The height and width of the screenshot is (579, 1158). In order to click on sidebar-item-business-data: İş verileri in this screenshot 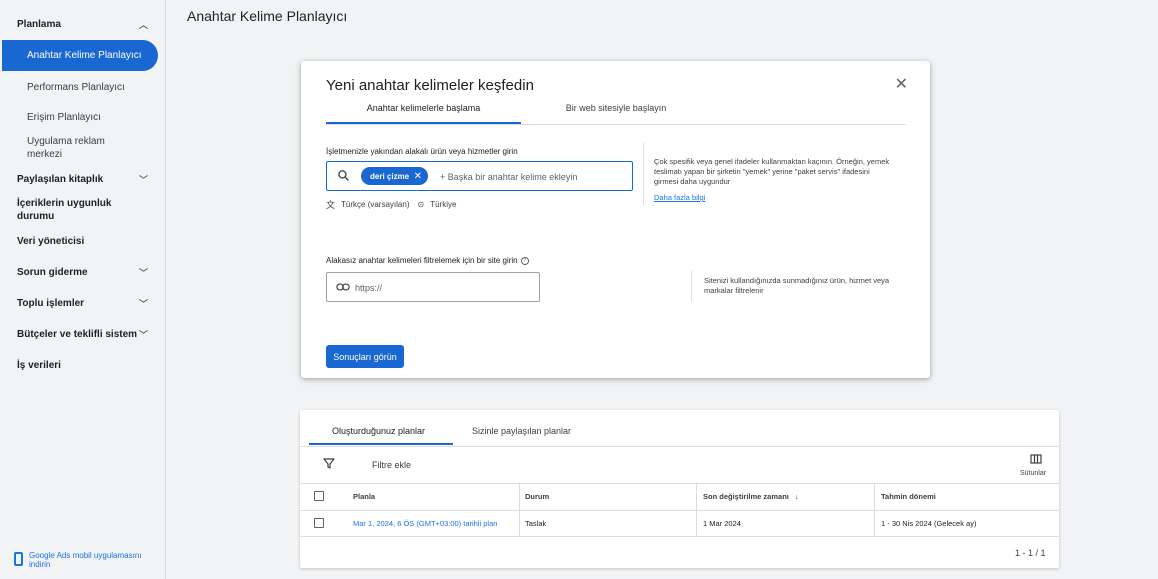, I will do `click(83, 365)`.